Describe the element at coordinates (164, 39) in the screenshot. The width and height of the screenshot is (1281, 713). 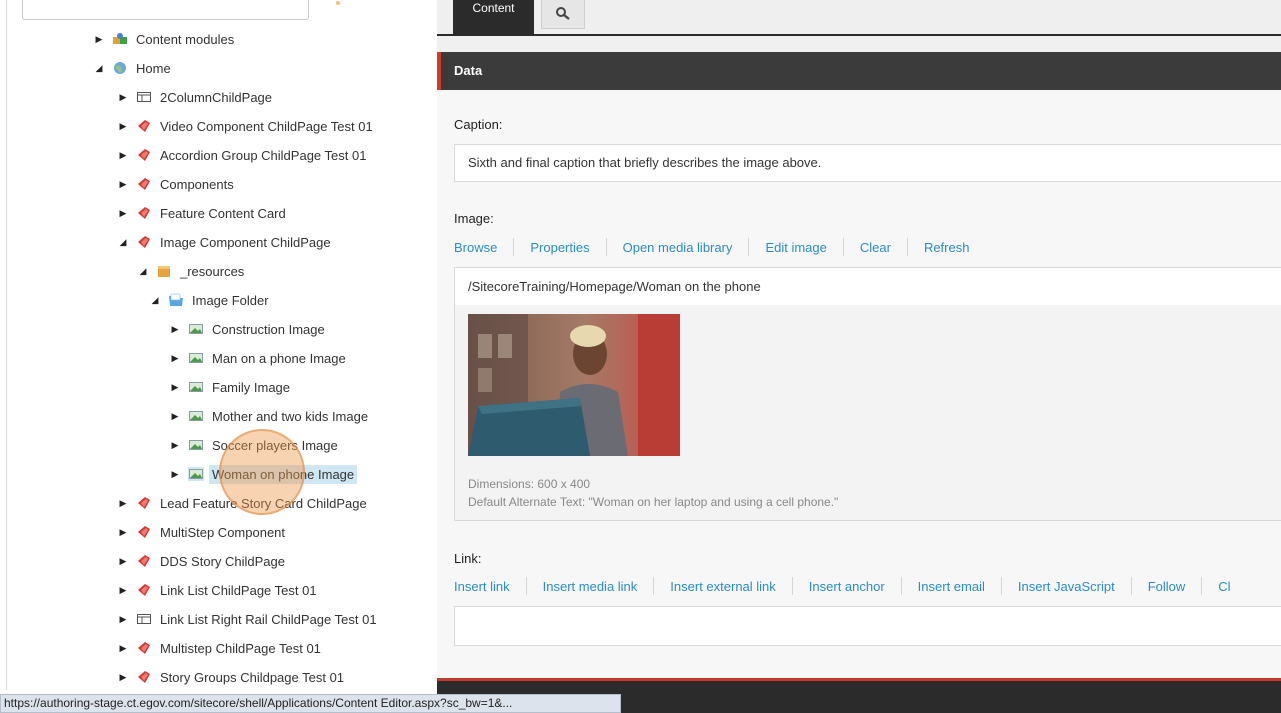
I see `tree-item: ▶ Content modules` at that location.